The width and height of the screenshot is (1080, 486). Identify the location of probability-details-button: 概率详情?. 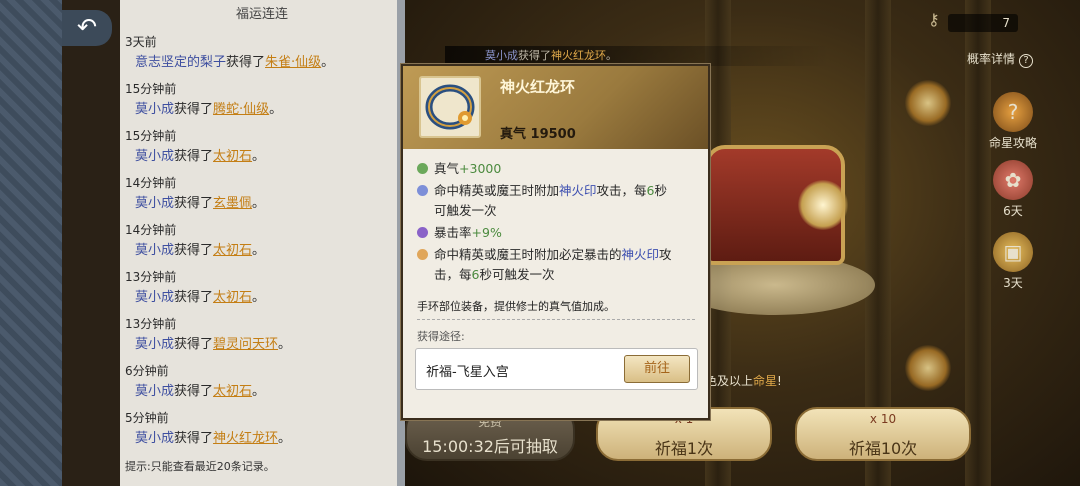
(1000, 59).